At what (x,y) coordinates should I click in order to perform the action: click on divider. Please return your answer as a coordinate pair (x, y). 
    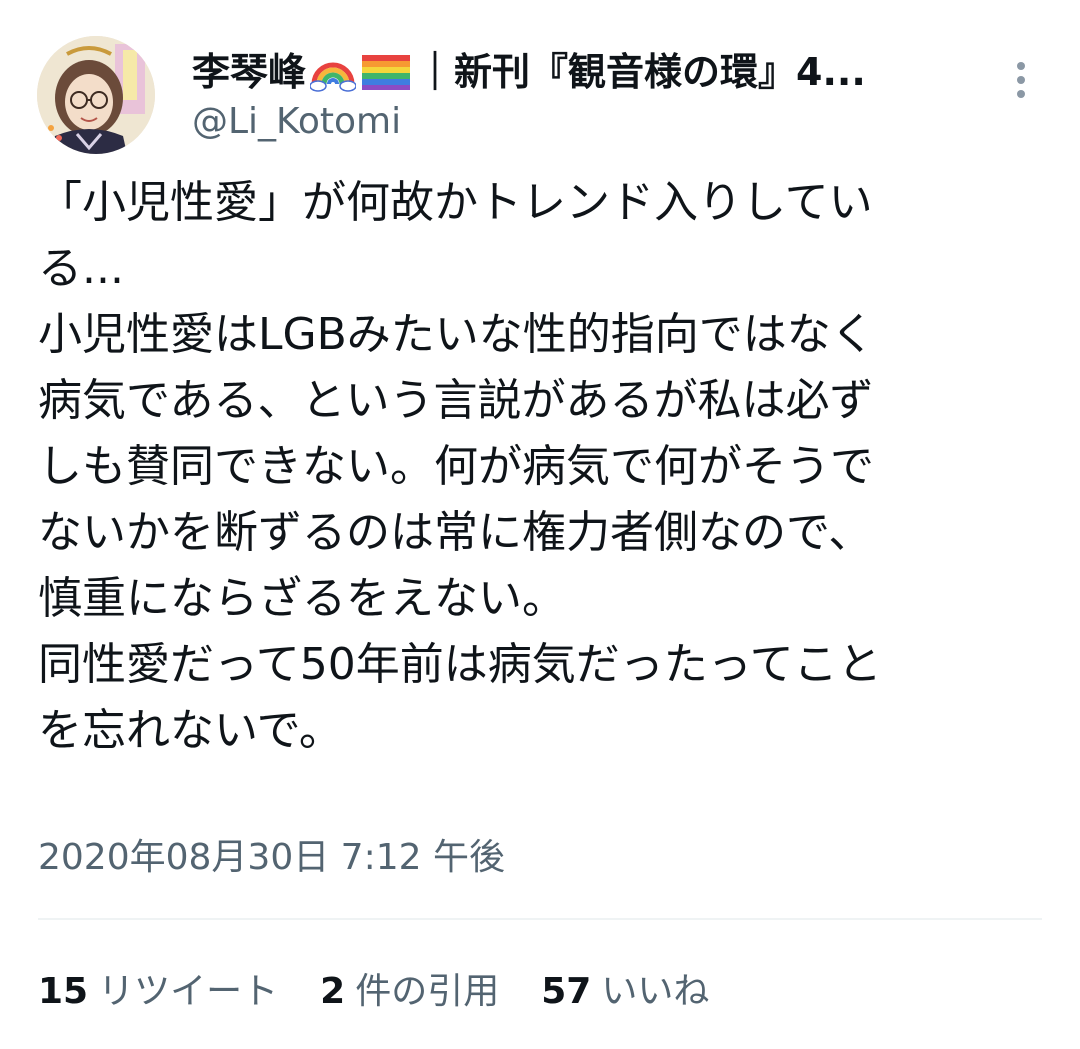
    Looking at the image, I should click on (540, 919).